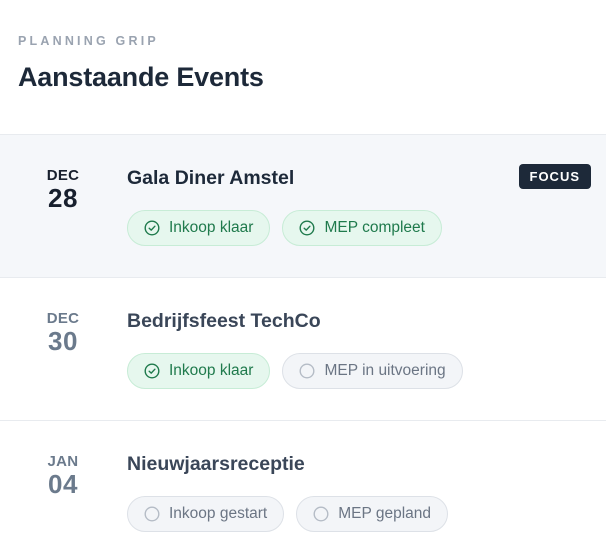  Describe the element at coordinates (88, 41) in the screenshot. I see `eyebrow-label: PLANNING GRIP` at that location.